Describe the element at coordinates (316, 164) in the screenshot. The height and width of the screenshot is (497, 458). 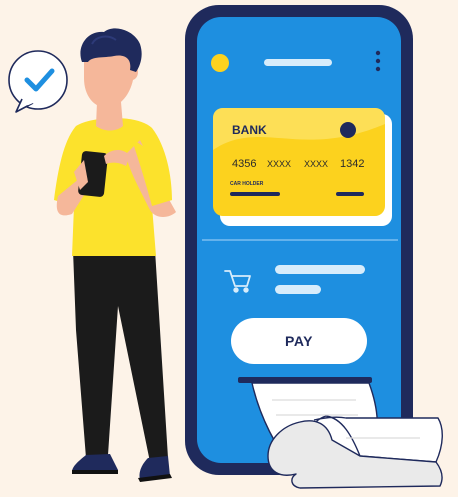
I see `card-number-3: XXXX` at that location.